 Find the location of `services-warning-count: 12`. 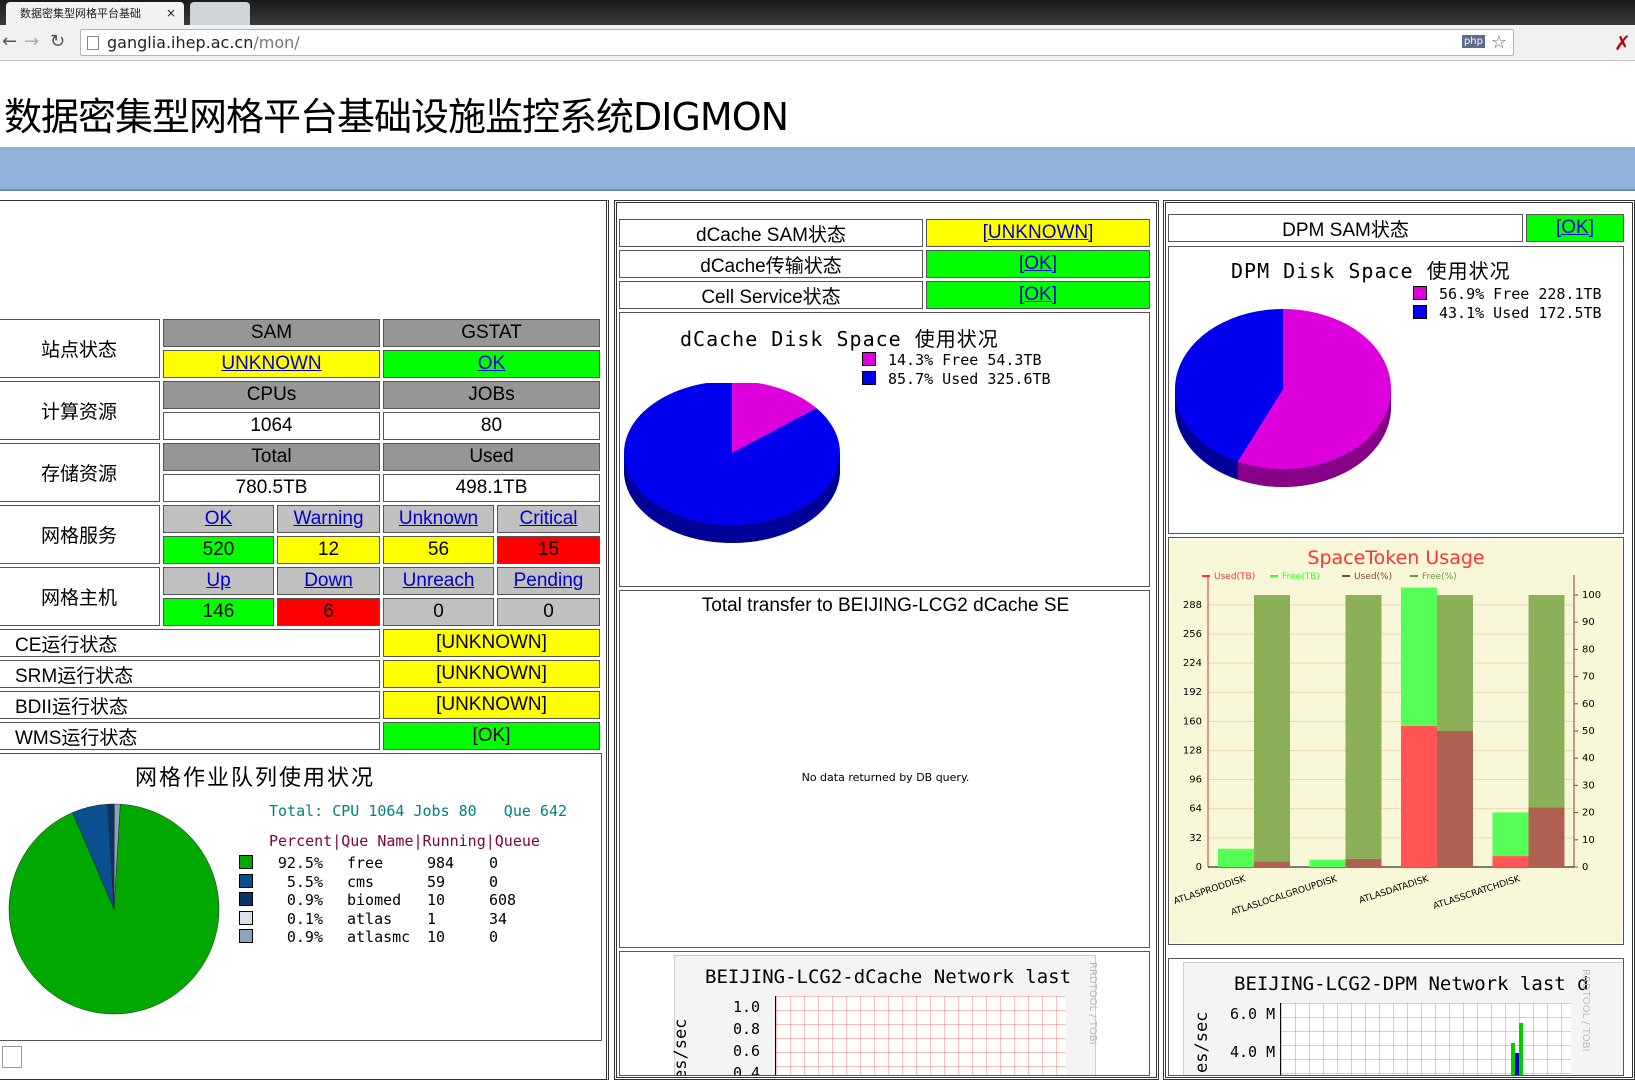

services-warning-count: 12 is located at coordinates (328, 550).